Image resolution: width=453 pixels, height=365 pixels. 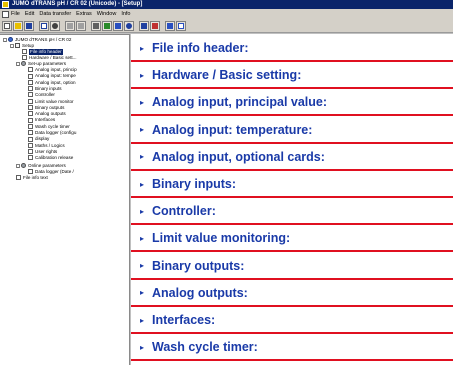 What do you see at coordinates (22, 46) in the screenshot?
I see `tree-node-setup: - Setup` at bounding box center [22, 46].